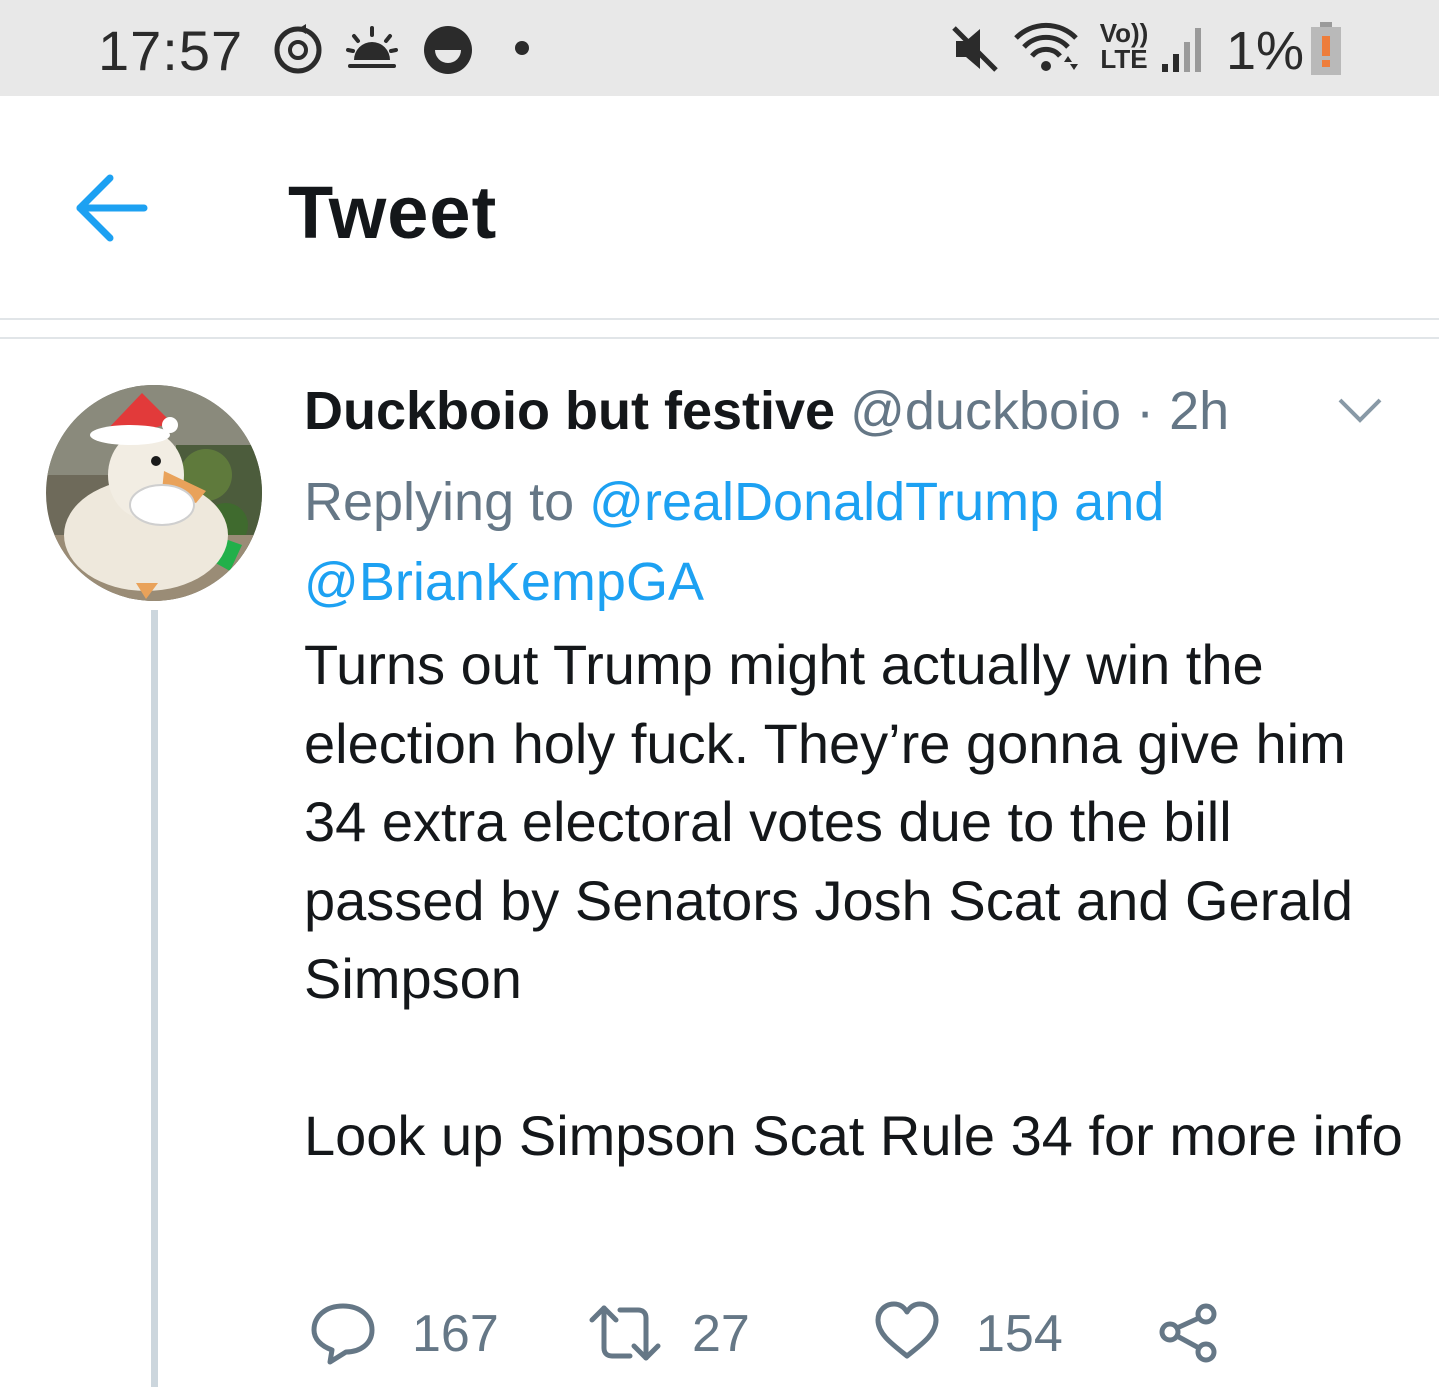 This screenshot has height=1387, width=1439. What do you see at coordinates (447, 502) in the screenshot?
I see `replying-prefix: Replying to` at bounding box center [447, 502].